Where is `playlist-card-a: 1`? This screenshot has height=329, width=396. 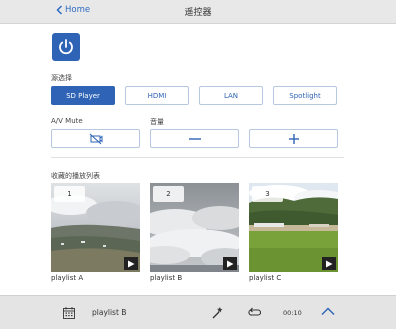 playlist-card-a: 1 is located at coordinates (95, 227).